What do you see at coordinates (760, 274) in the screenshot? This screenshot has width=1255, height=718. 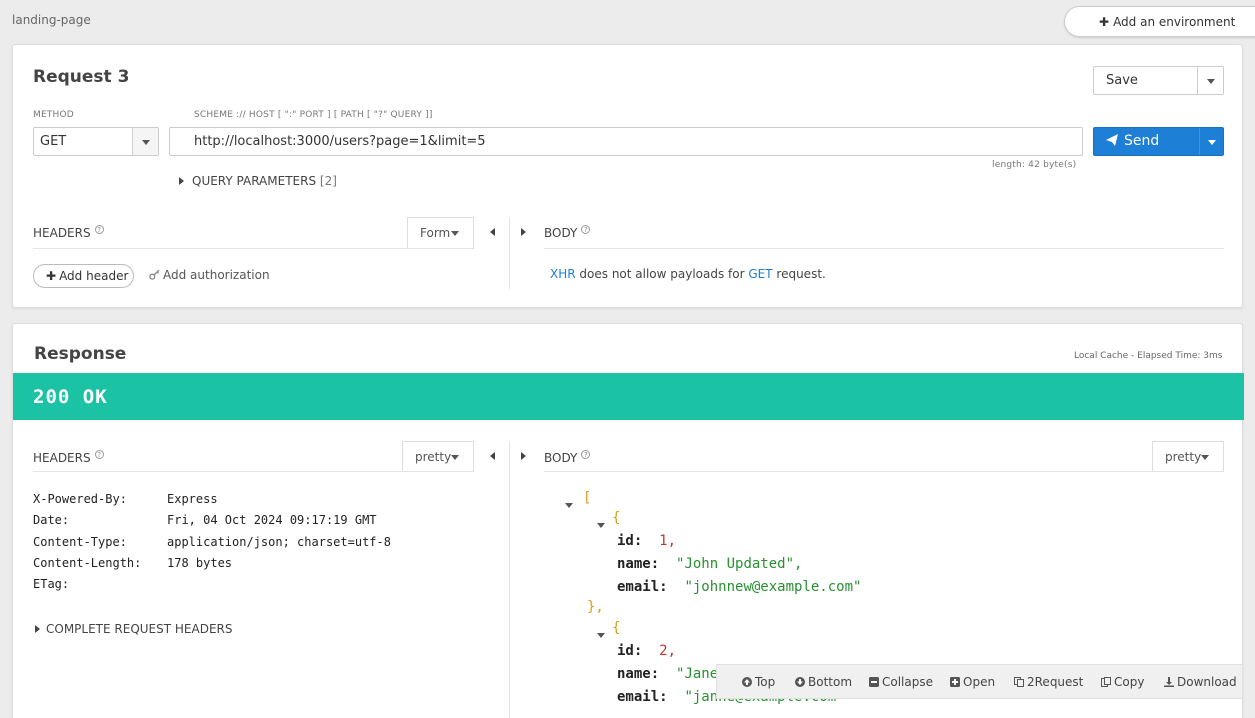 I see `method-link: GET` at bounding box center [760, 274].